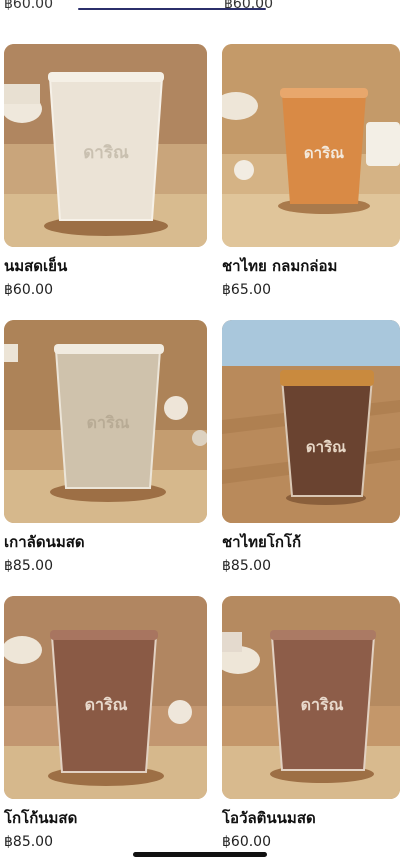 The image size is (400, 865). I want to click on home-indicator, so click(200, 854).